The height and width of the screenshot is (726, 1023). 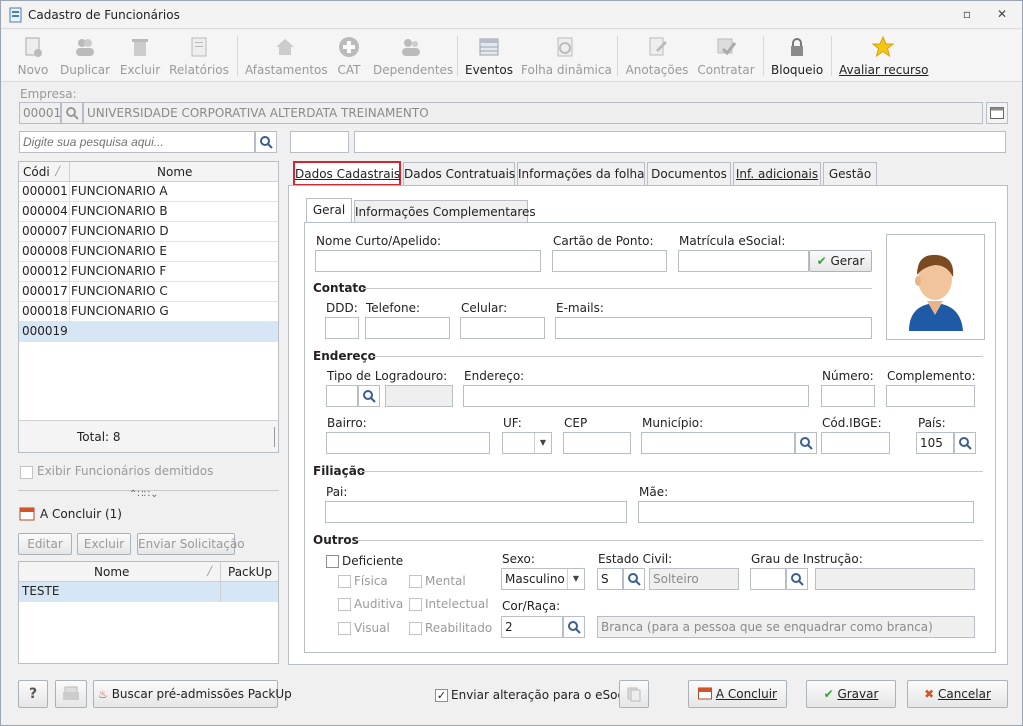 I want to click on employee-row: 000018 FUNCIONARIO G, so click(x=148, y=312).